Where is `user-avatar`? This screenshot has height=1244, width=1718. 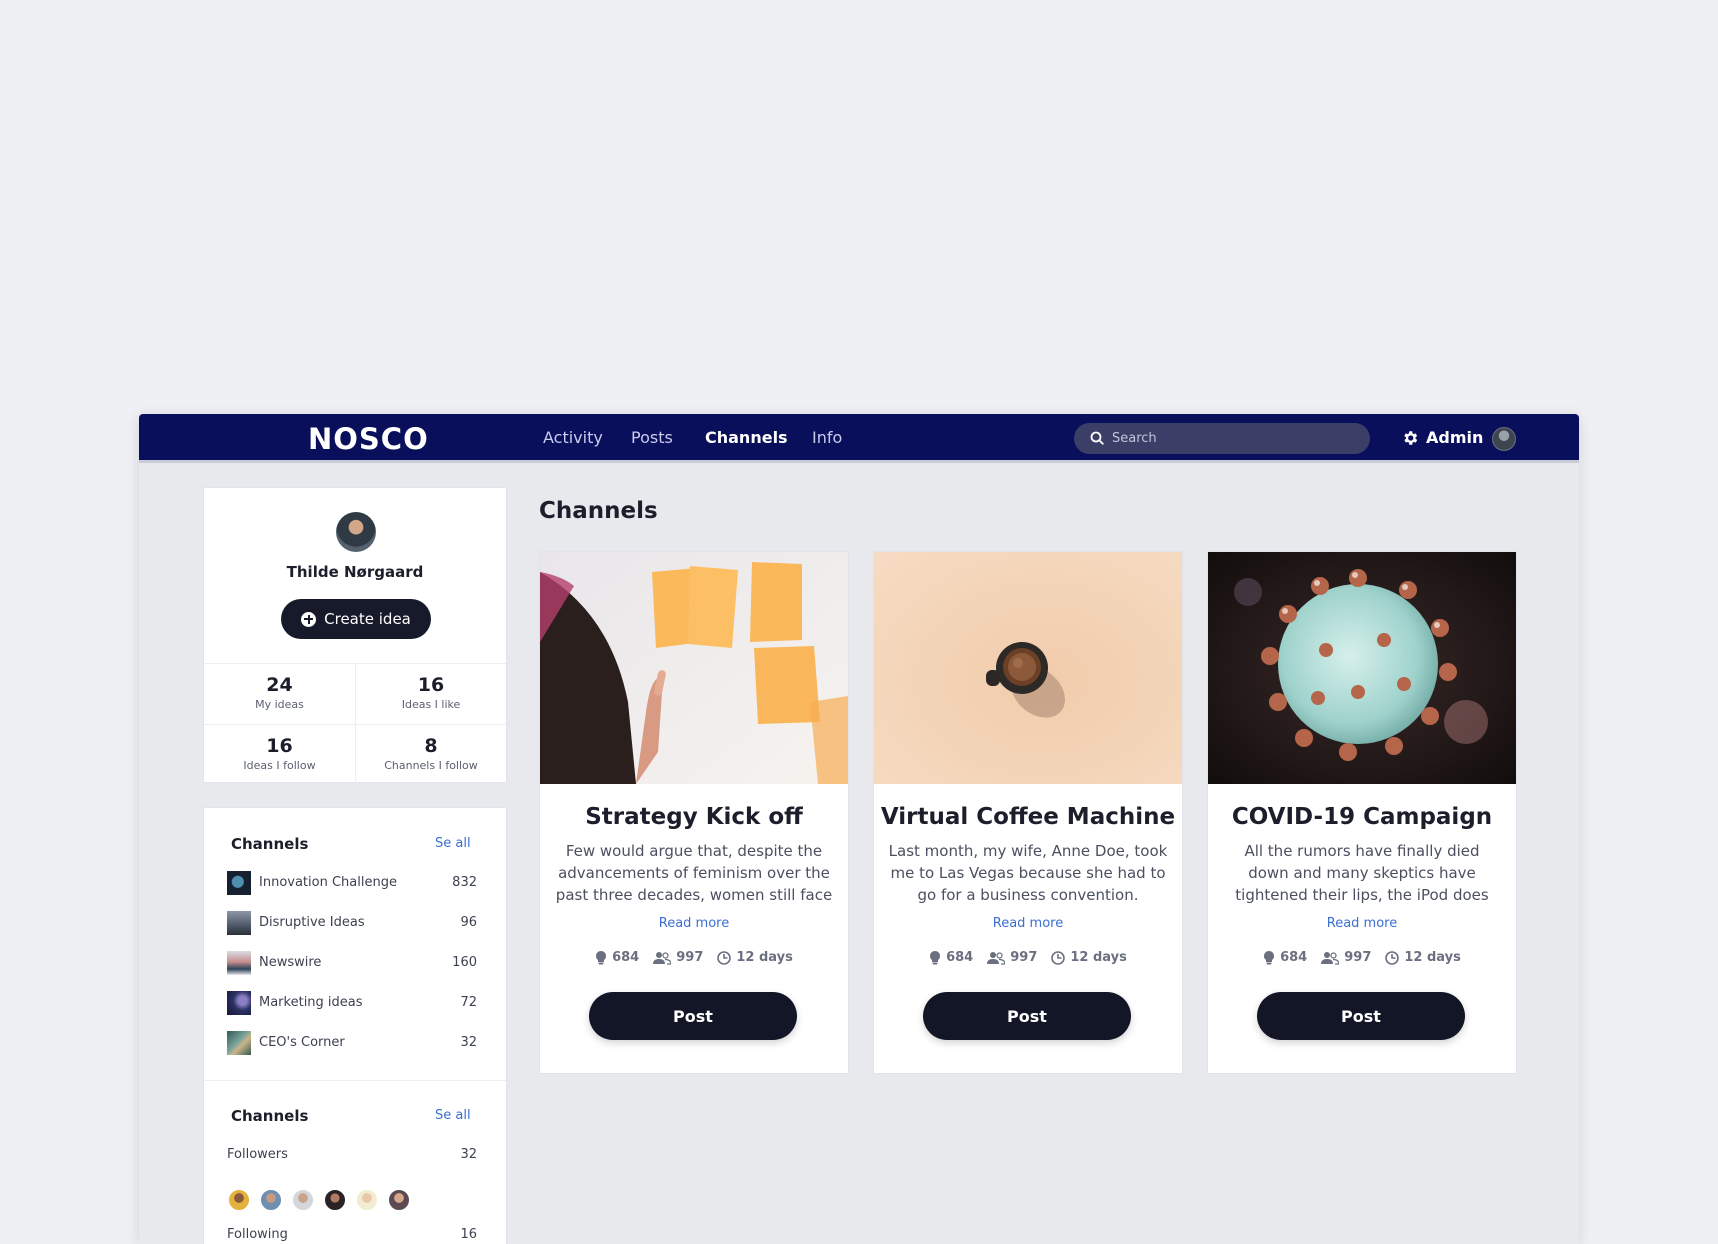
user-avatar is located at coordinates (1504, 439).